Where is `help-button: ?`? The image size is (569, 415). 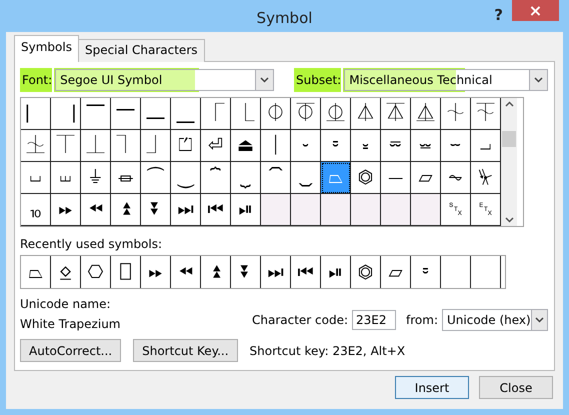 help-button: ? is located at coordinates (498, 15).